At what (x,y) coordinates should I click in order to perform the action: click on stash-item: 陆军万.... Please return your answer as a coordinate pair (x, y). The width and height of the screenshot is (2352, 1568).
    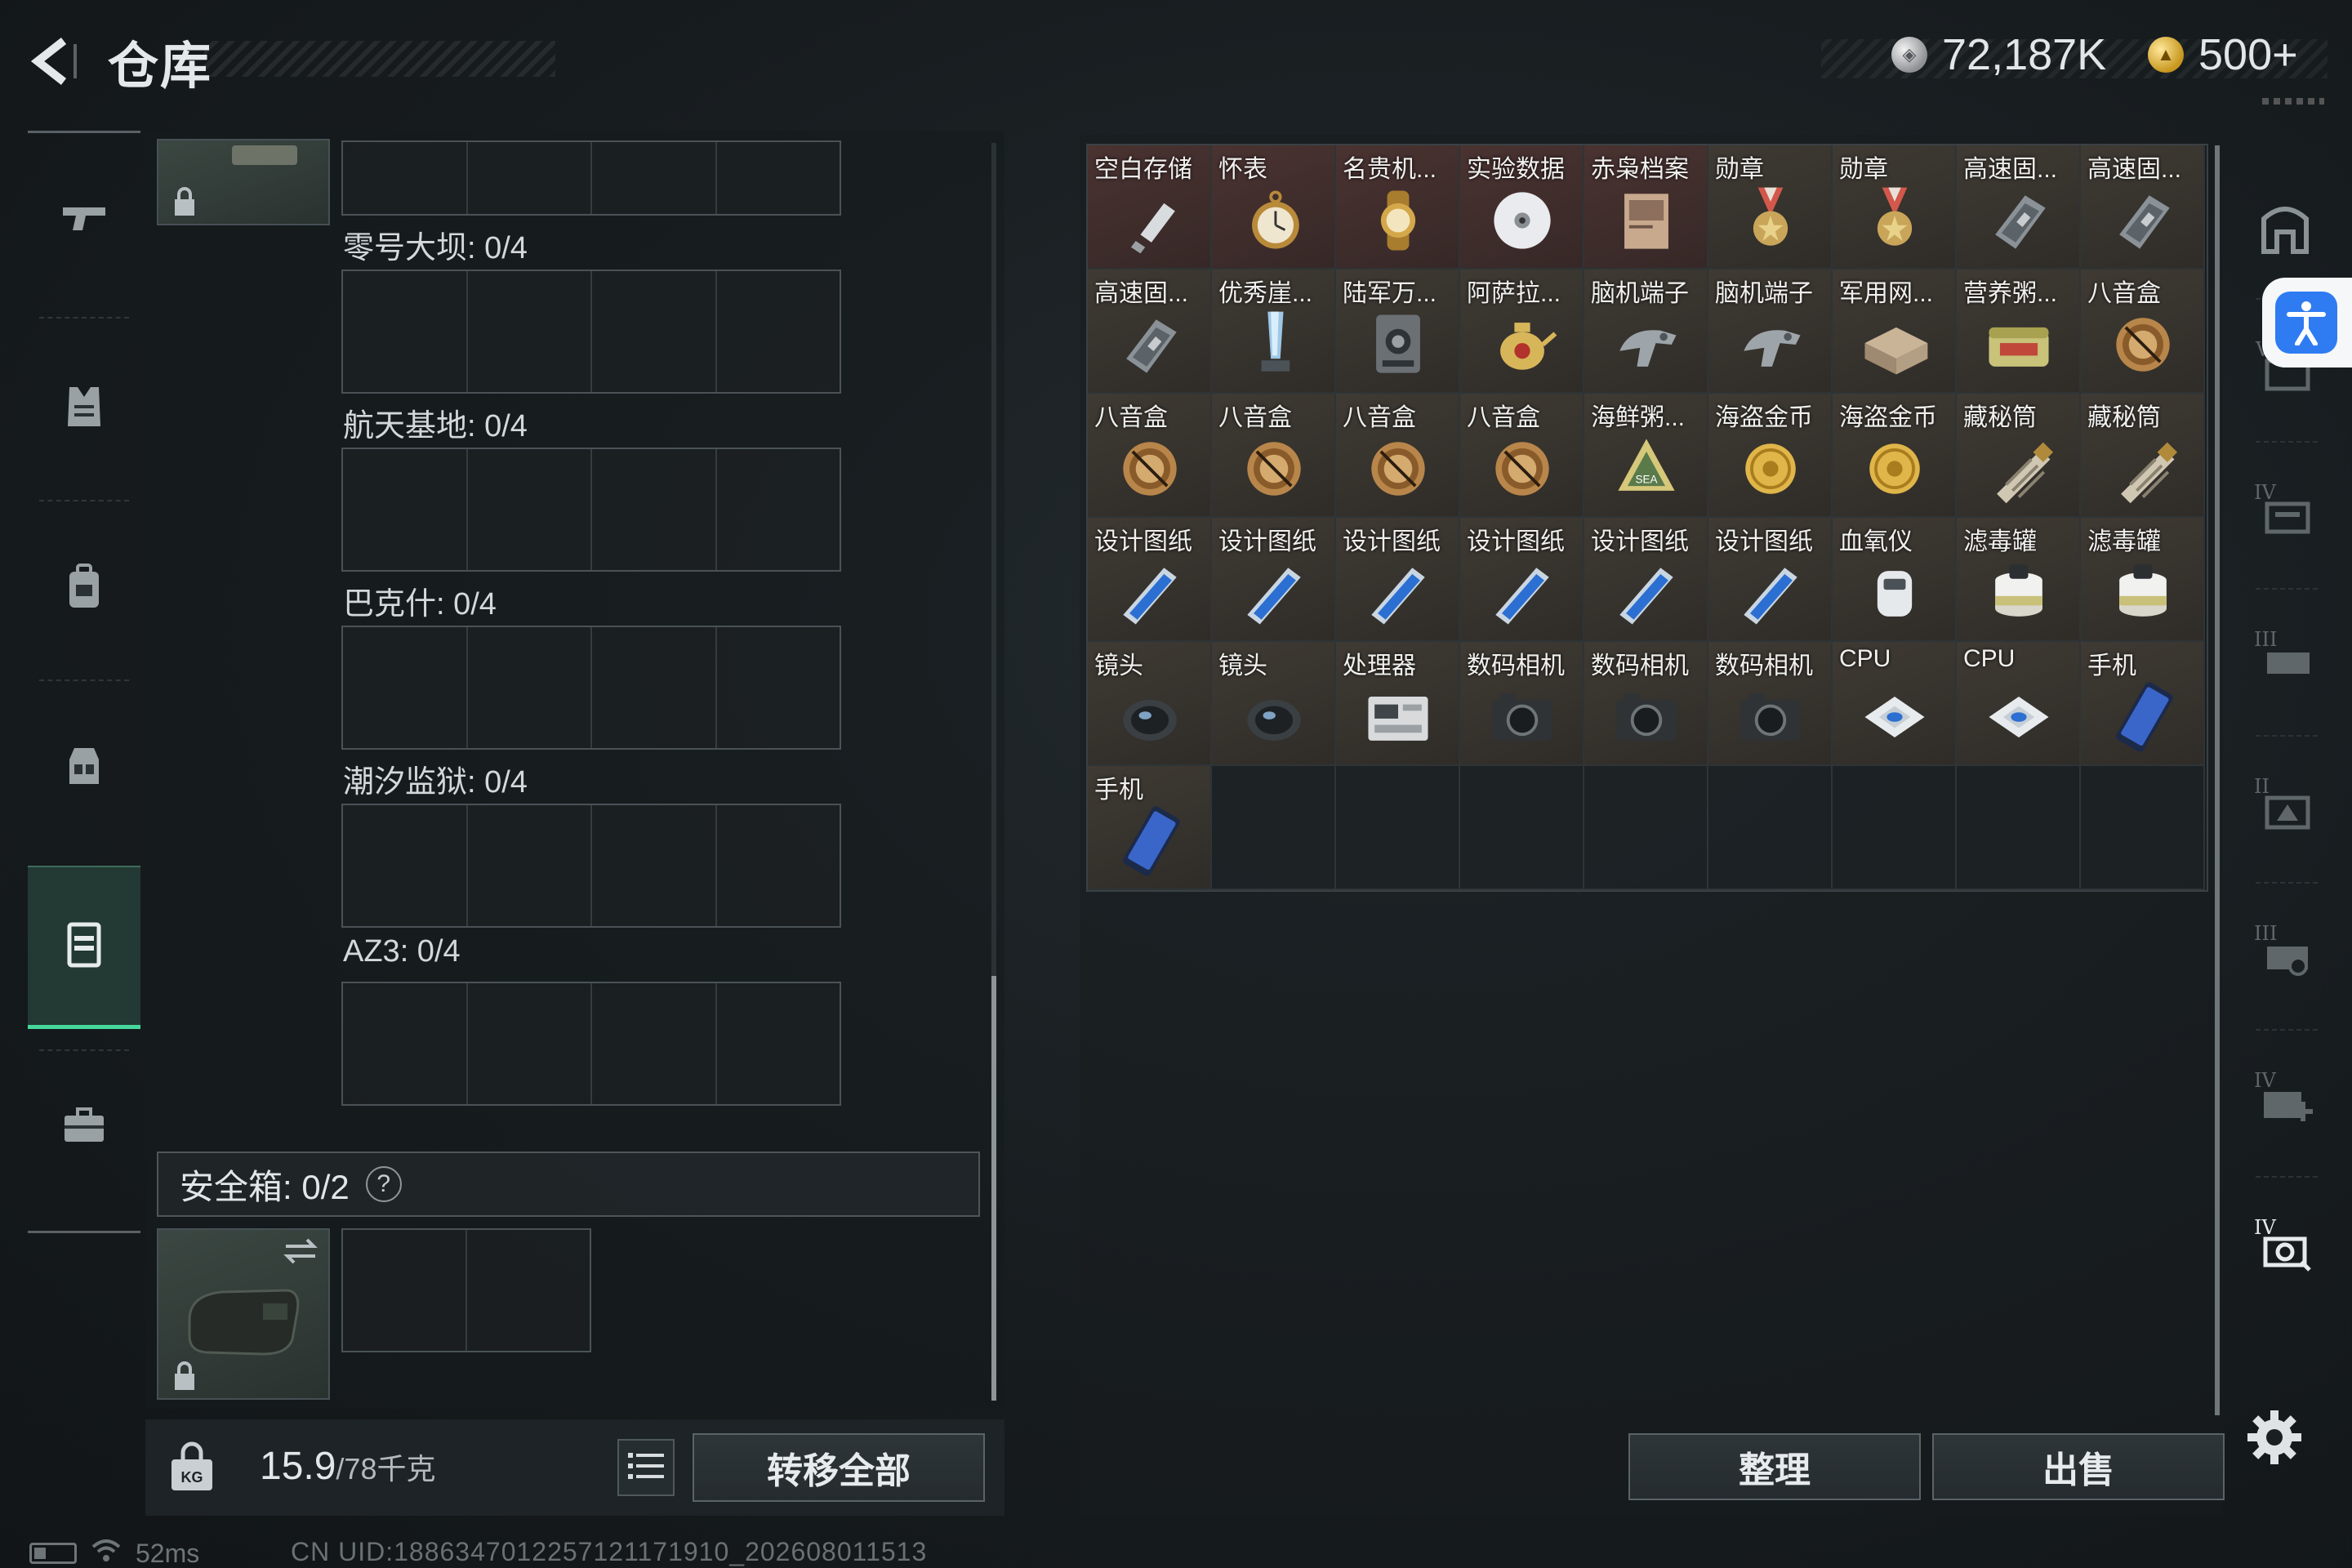
    Looking at the image, I should click on (1398, 332).